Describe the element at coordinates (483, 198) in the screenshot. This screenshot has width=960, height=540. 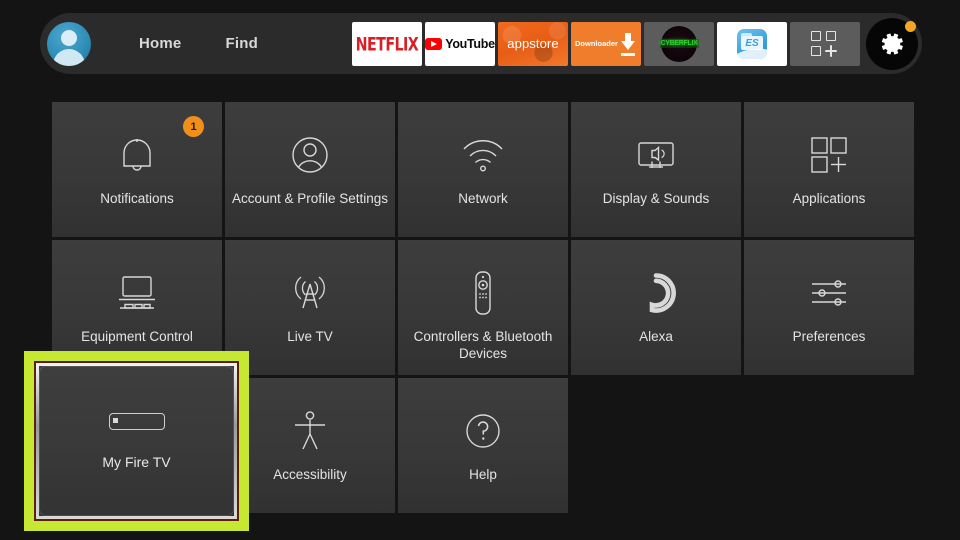
I see `tile-label: Network` at that location.